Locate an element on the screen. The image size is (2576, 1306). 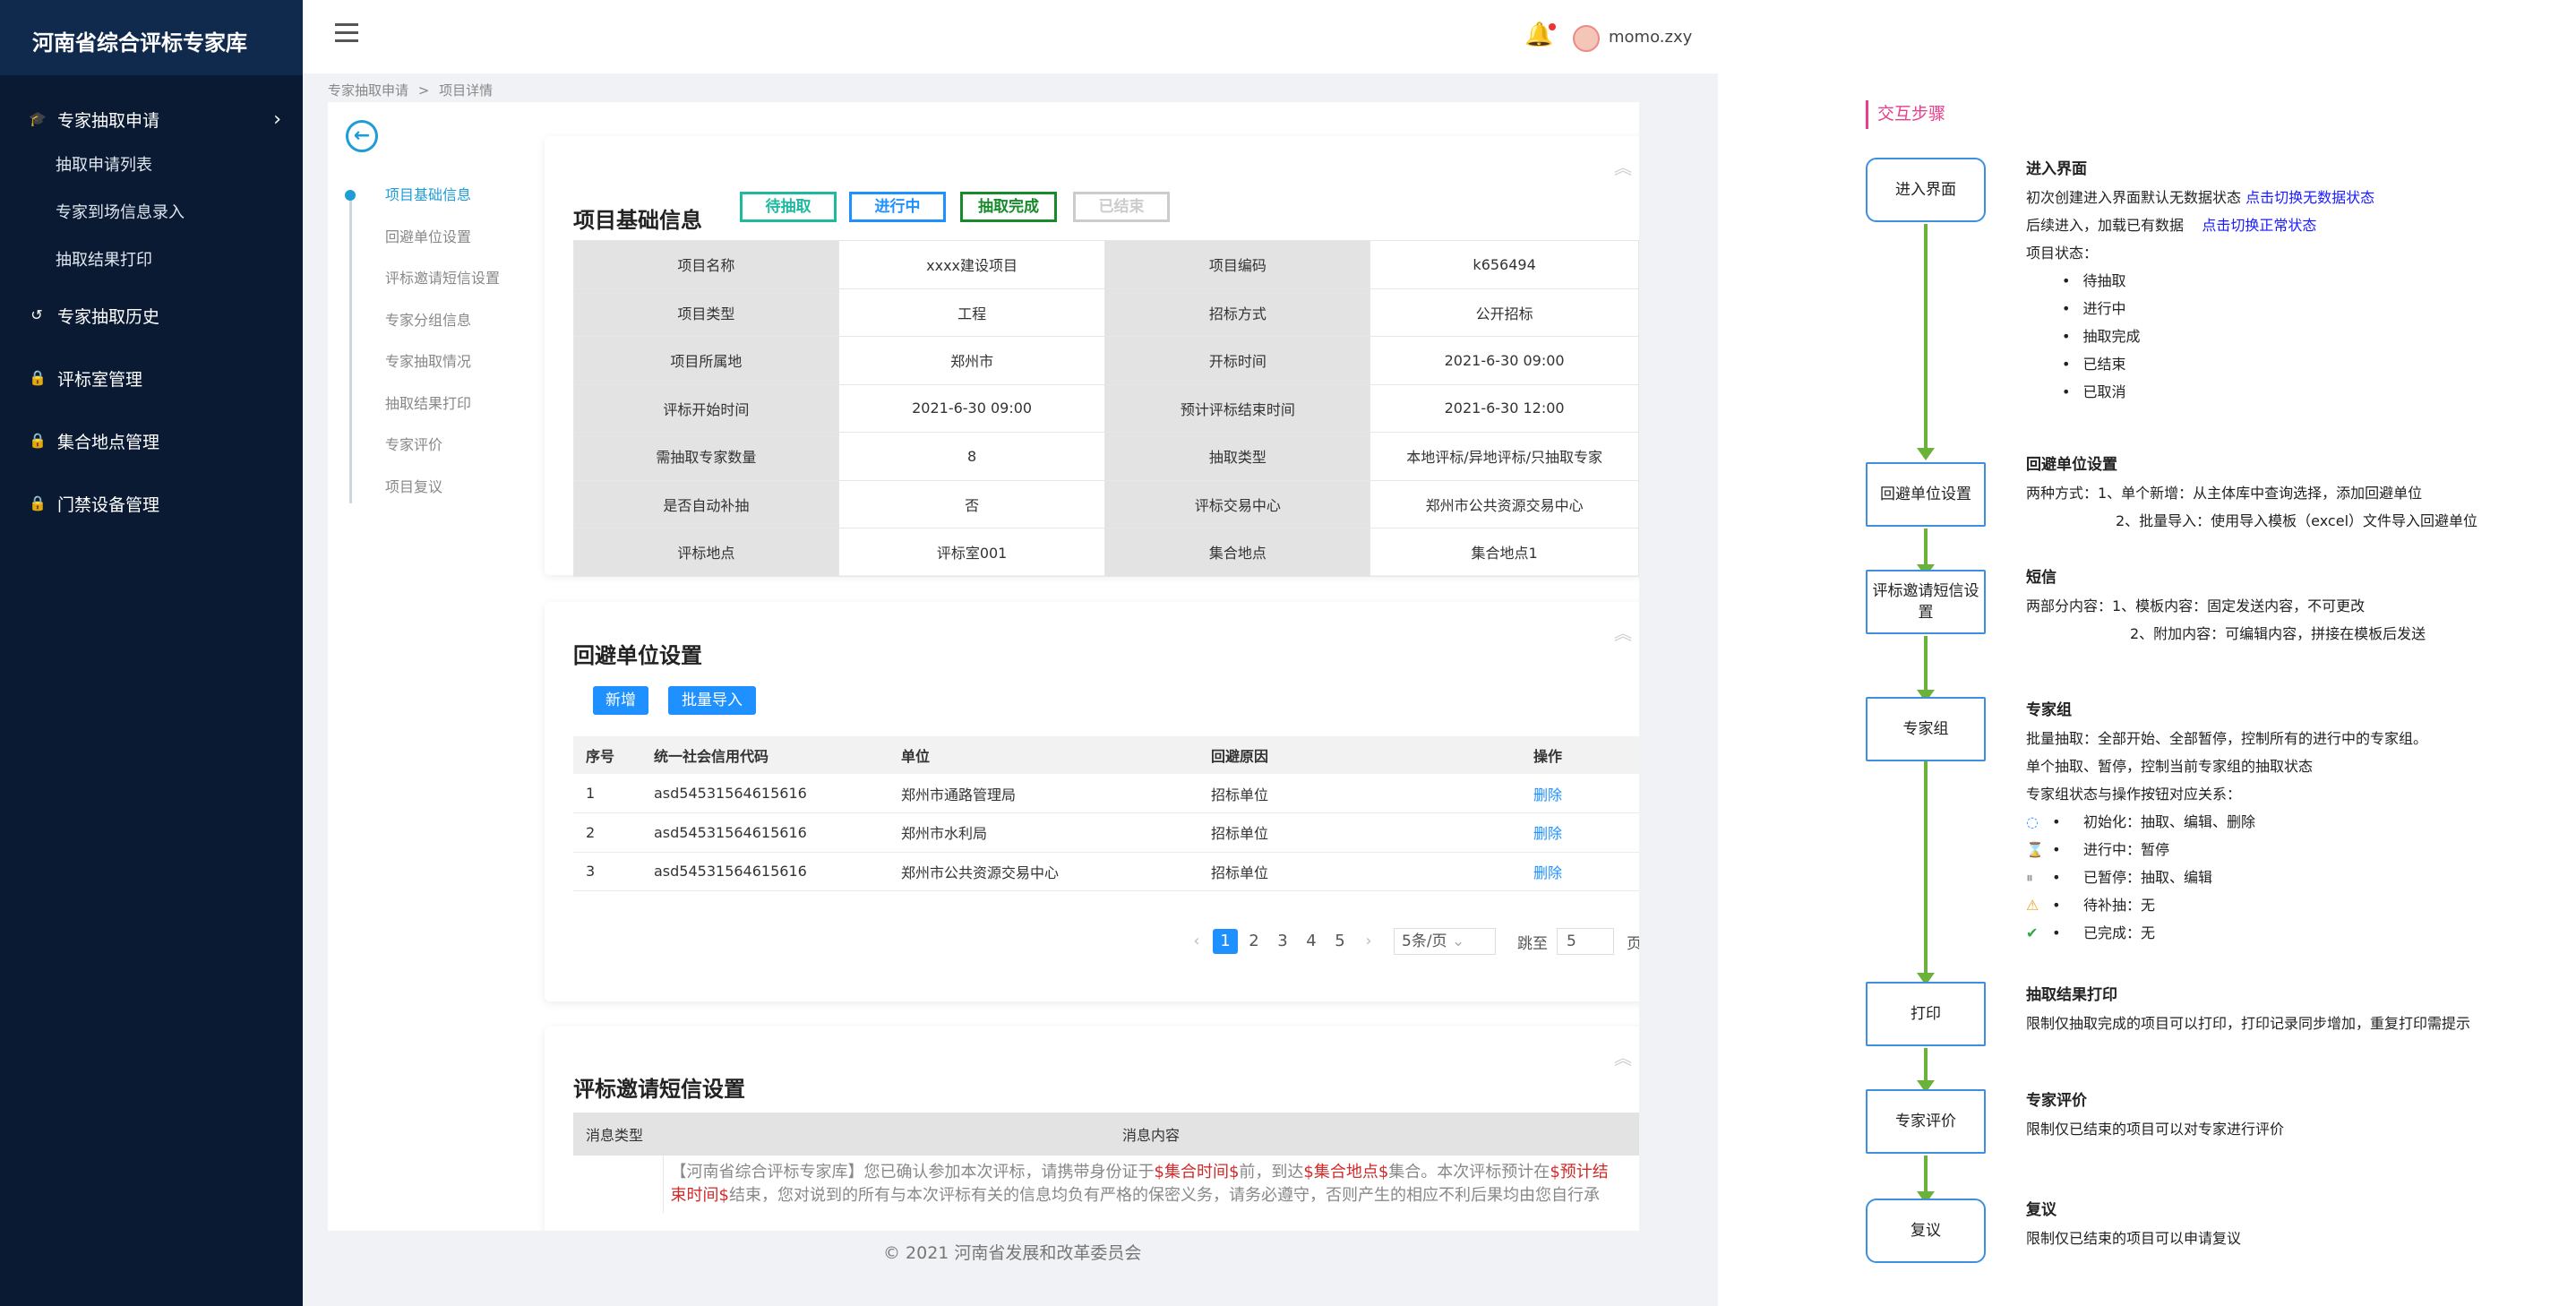
pagination: ‹ 1 2 3 4 5 › 5条/页 ⌄ 跳至 5 页 is located at coordinates (1411, 941).